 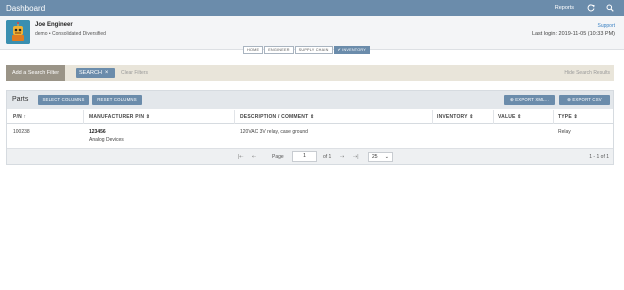 What do you see at coordinates (610, 8) in the screenshot?
I see `search-icon` at bounding box center [610, 8].